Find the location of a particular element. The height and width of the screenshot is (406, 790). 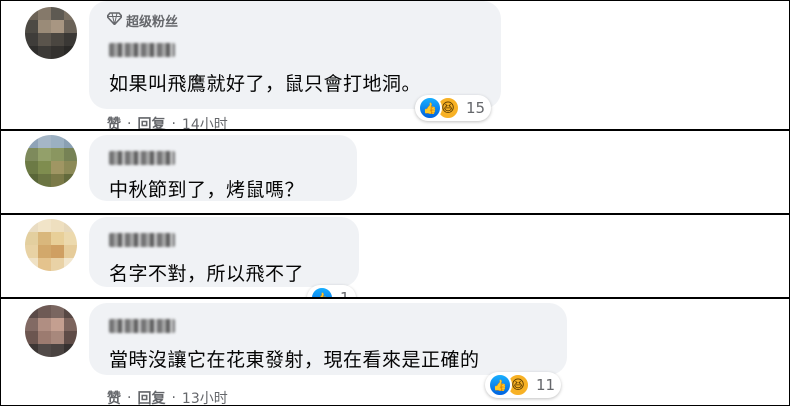

reaction-count: 11 is located at coordinates (546, 385).